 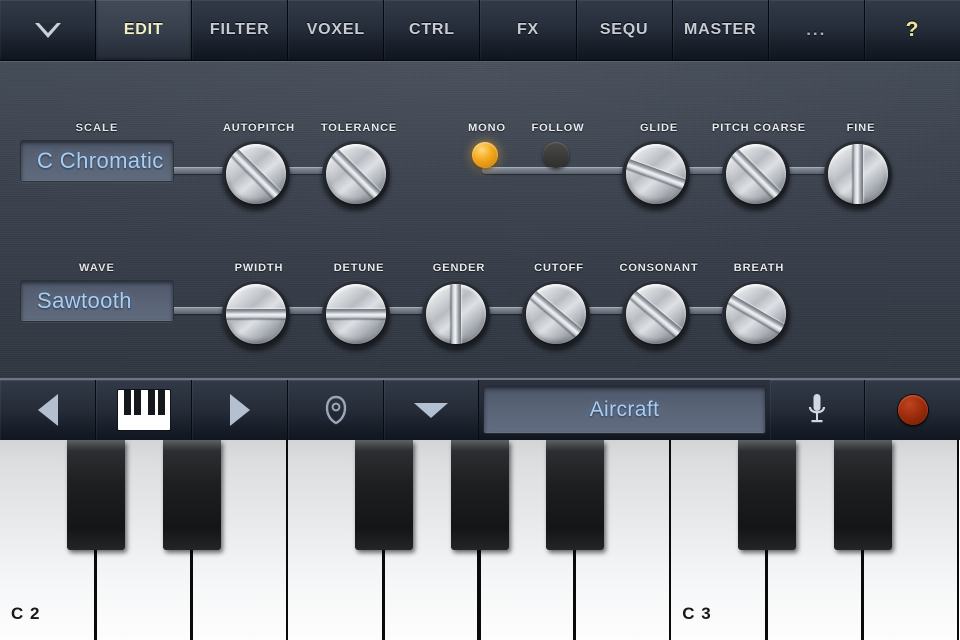 I want to click on tab-label: FX, so click(x=528, y=29).